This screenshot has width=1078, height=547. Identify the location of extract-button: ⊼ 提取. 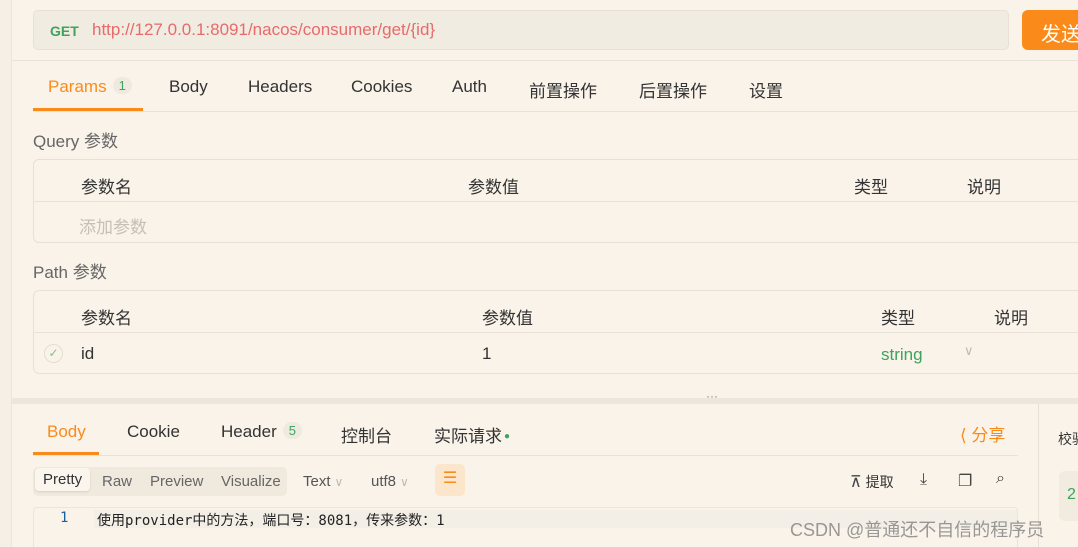
(872, 482).